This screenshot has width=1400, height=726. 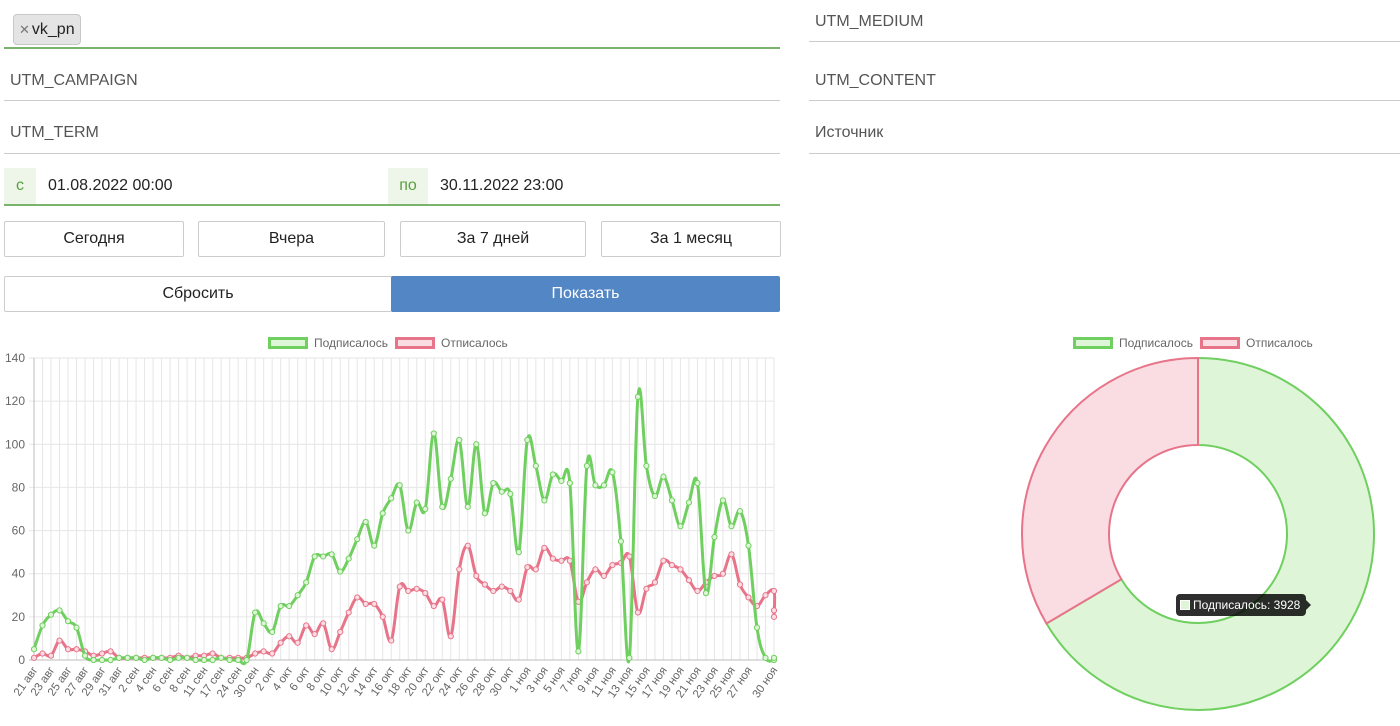 I want to click on yesterday-button: Вчера, so click(x=291, y=239).